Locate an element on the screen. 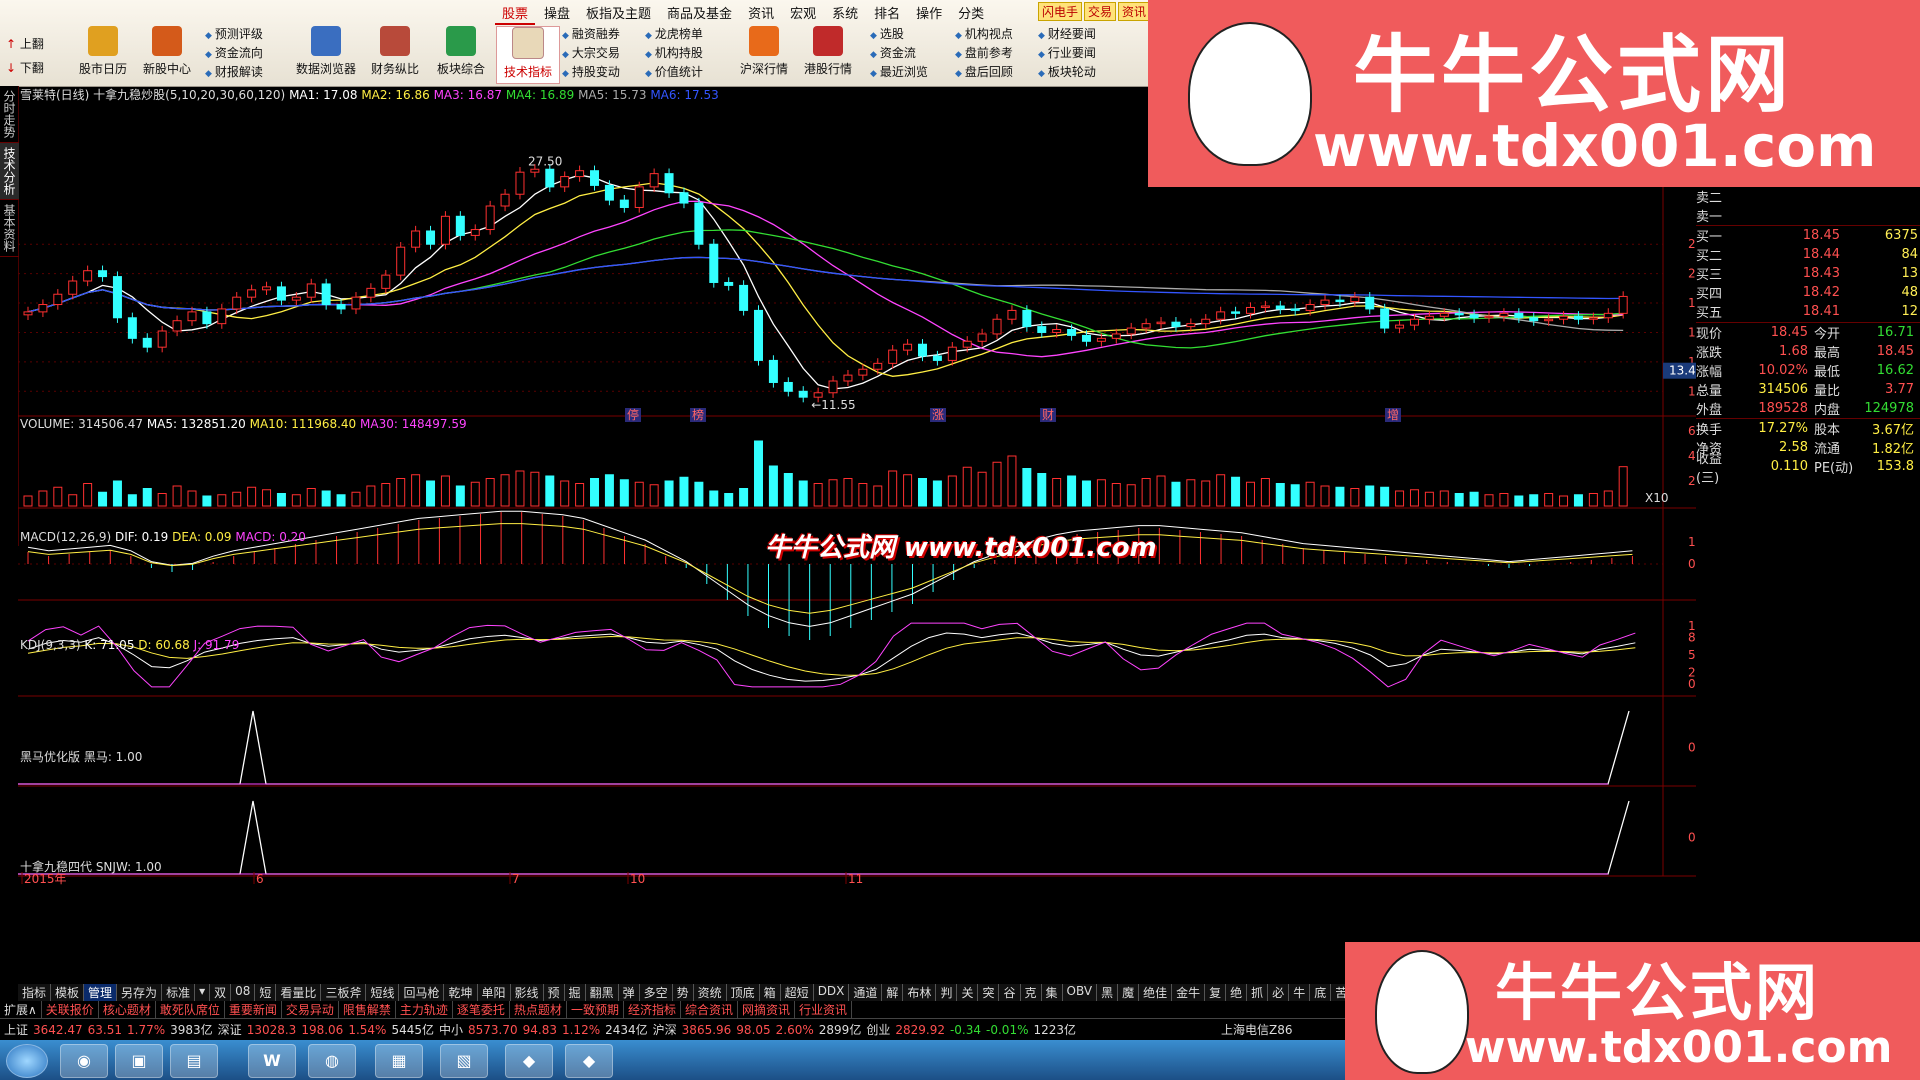  taskbar-app-3: ▤ is located at coordinates (194, 1061).